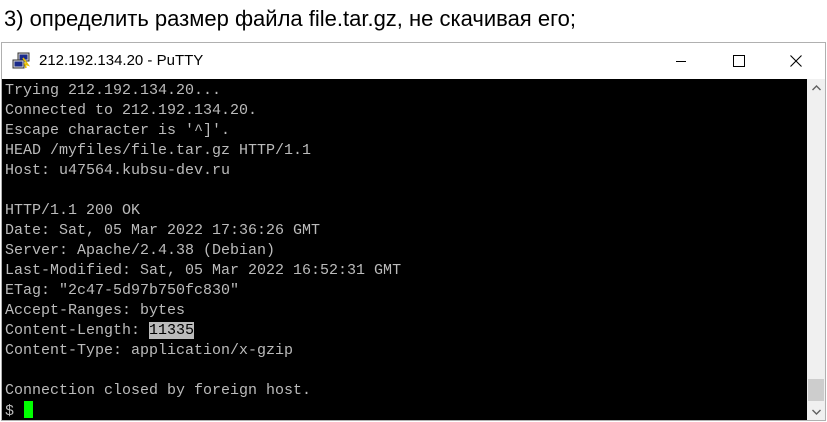 This screenshot has height=422, width=827. I want to click on close-icon, so click(796, 61).